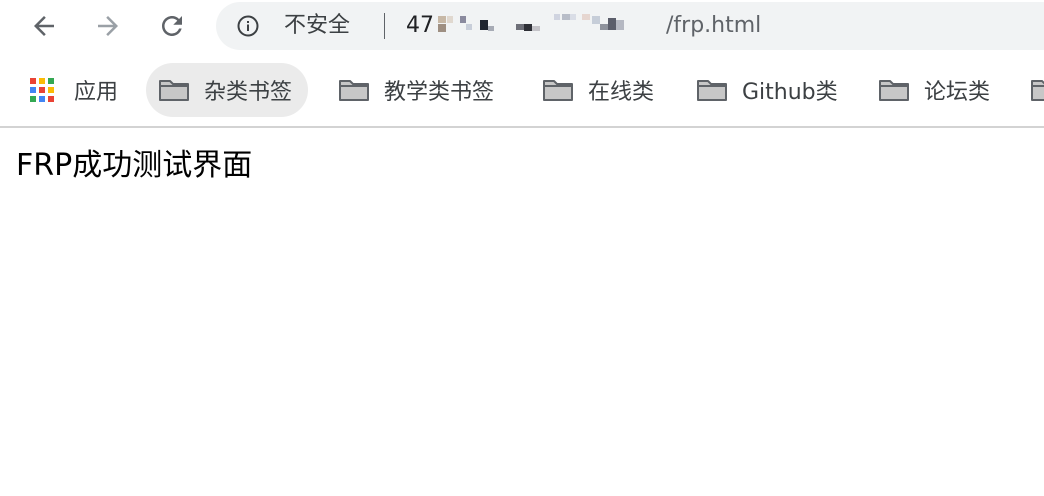  I want to click on url-text: 47 /frp.html, so click(583, 26).